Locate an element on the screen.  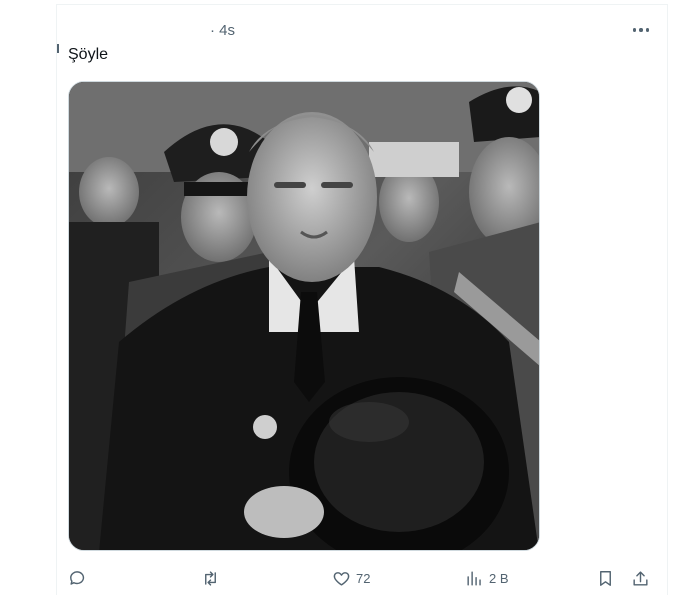
more-options-button is located at coordinates (641, 30).